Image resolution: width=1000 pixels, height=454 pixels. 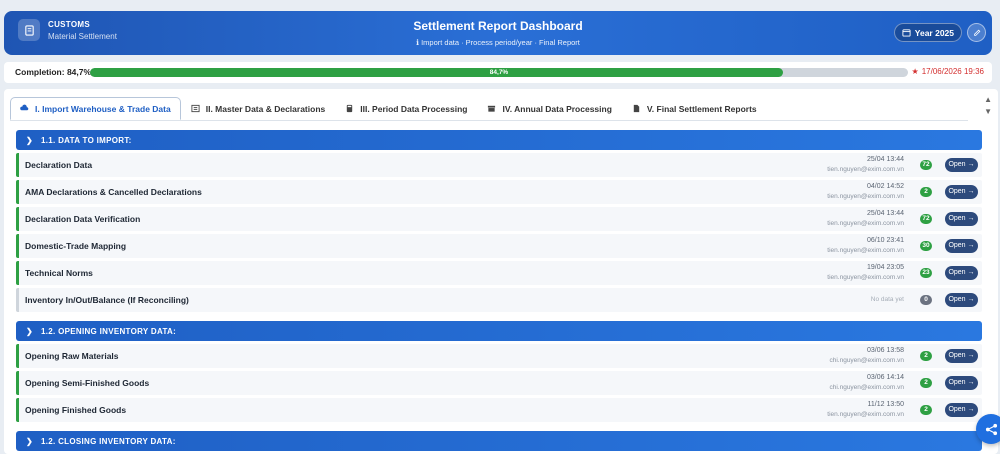 What do you see at coordinates (885, 404) in the screenshot?
I see `updated-date: 11/12 13:50` at bounding box center [885, 404].